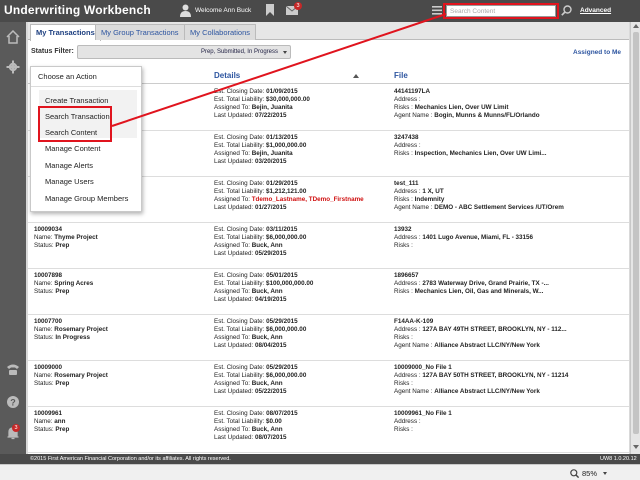 The height and width of the screenshot is (480, 640). What do you see at coordinates (302, 208) in the screenshot?
I see `cell-line: Last Updated: 01/27/2015` at bounding box center [302, 208].